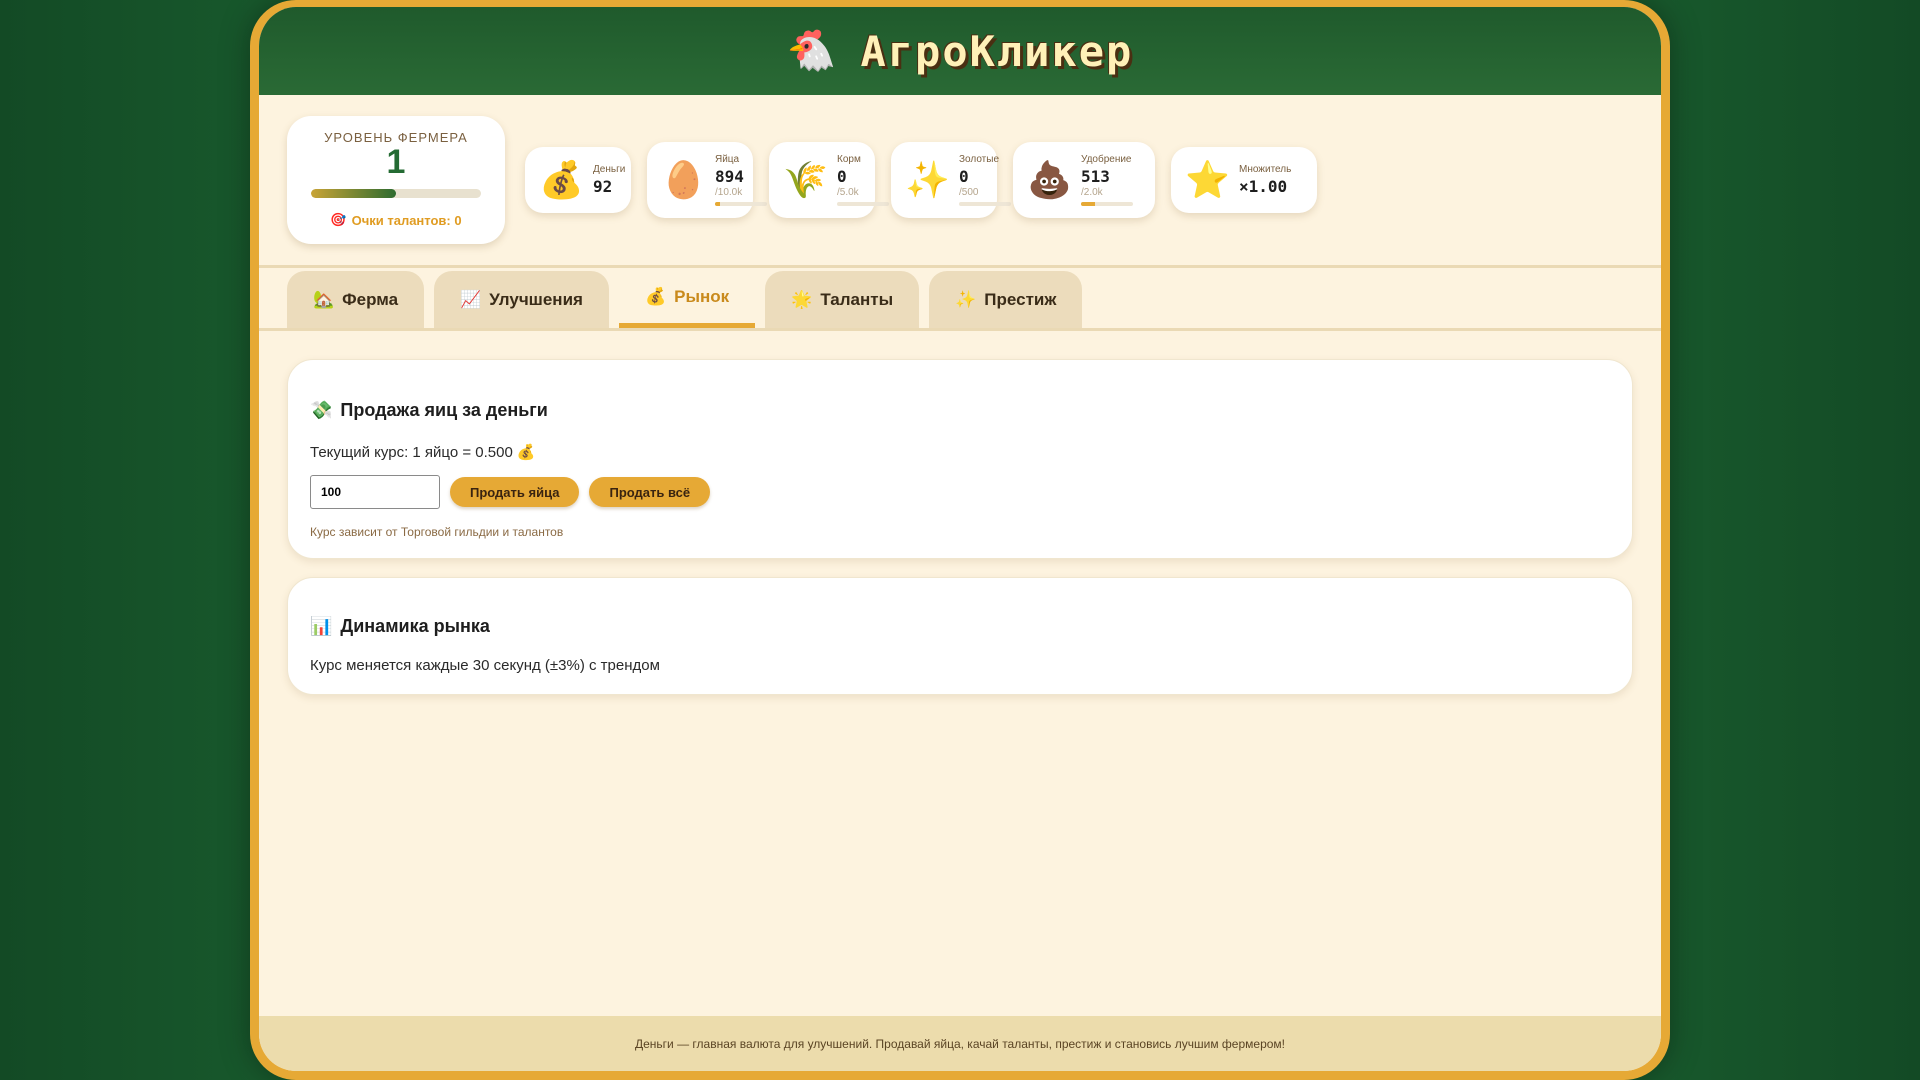 This screenshot has width=1920, height=1080. I want to click on tab-market: 💰 Рынок, so click(687, 299).